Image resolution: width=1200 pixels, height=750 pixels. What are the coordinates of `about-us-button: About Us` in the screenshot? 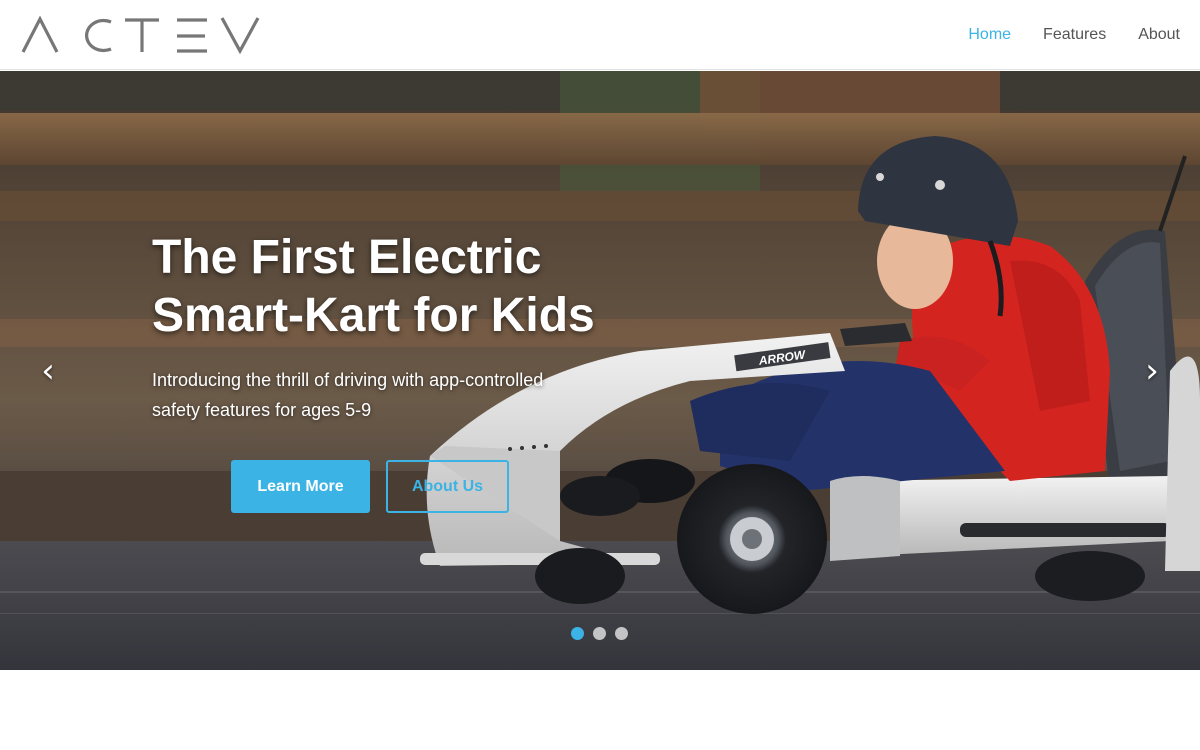 It's located at (447, 486).